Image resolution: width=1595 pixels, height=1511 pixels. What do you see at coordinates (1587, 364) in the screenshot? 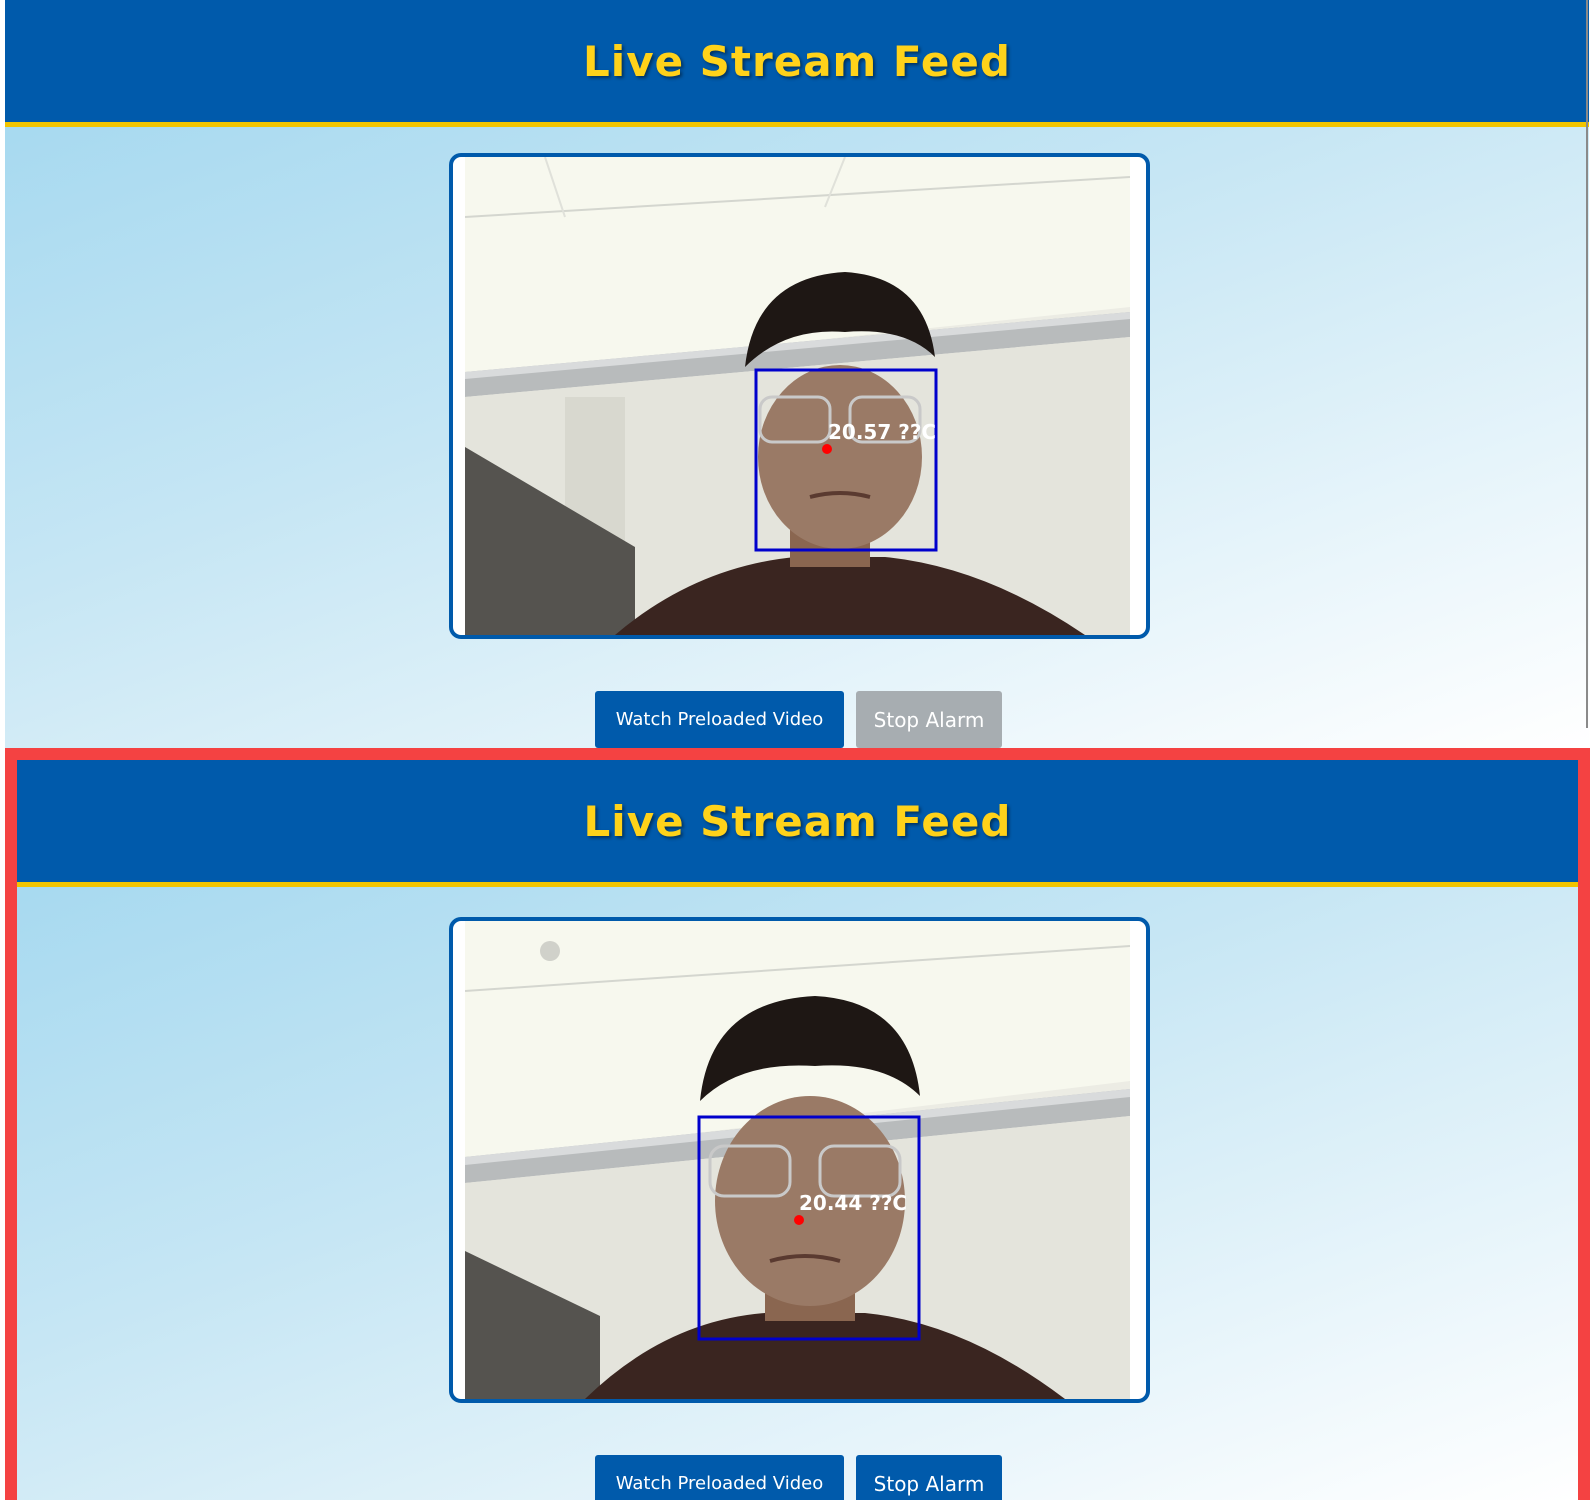
I see `scrollbar` at bounding box center [1587, 364].